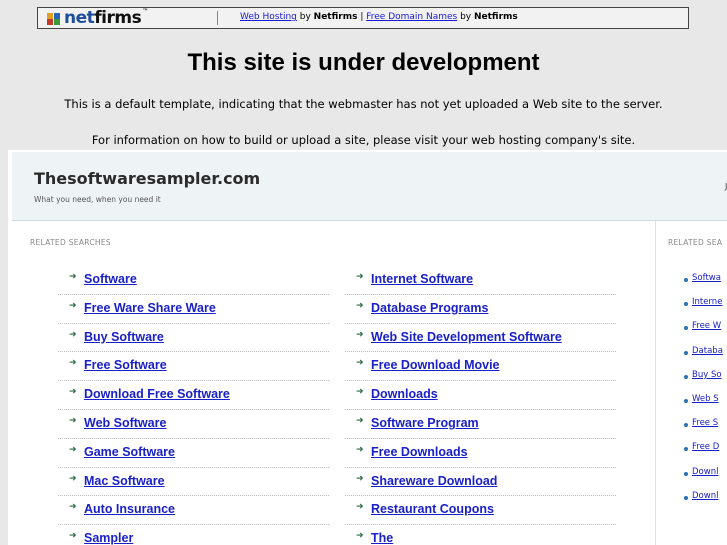 This screenshot has width=727, height=545. Describe the element at coordinates (193, 424) in the screenshot. I see `search-link-row: ➜ Web Software` at that location.